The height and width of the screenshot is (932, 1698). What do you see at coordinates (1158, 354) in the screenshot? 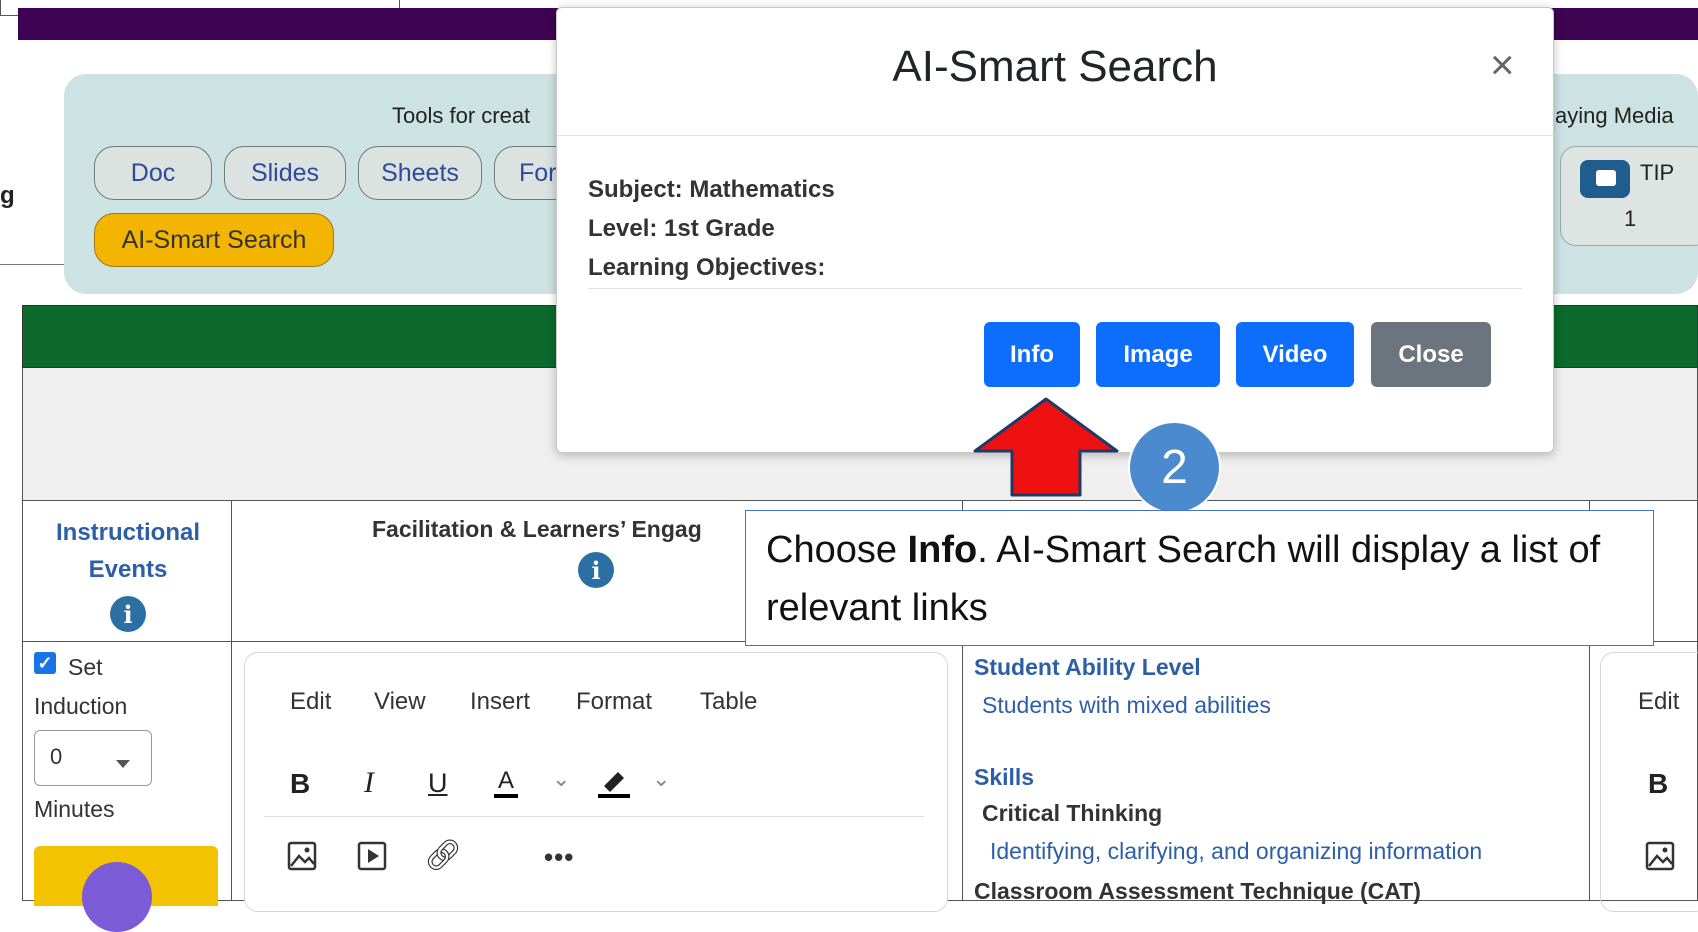
I see `image-button: Image` at bounding box center [1158, 354].